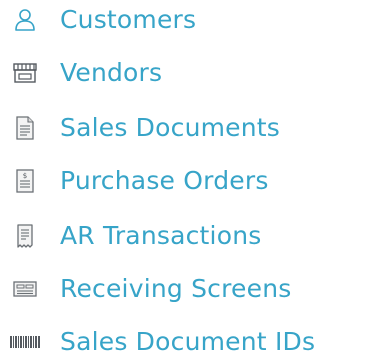 Image resolution: width=374 pixels, height=362 pixels. Describe the element at coordinates (188, 341) in the screenshot. I see `nav-item-label: Sales Document IDs` at that location.